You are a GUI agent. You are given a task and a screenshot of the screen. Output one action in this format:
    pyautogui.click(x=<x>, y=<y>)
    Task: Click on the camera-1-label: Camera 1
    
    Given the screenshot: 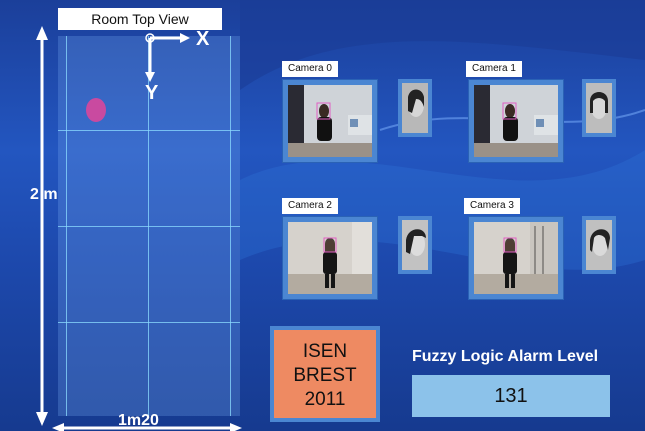 What is the action you would take?
    pyautogui.click(x=494, y=69)
    